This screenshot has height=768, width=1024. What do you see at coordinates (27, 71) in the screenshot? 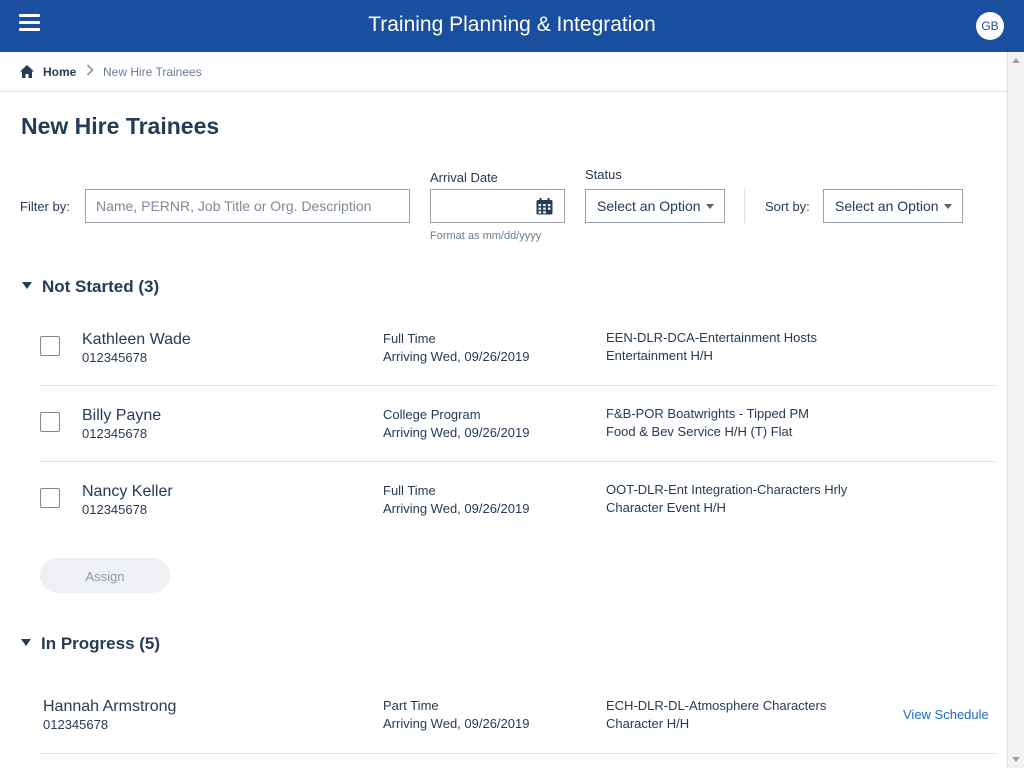
I see `home-icon` at bounding box center [27, 71].